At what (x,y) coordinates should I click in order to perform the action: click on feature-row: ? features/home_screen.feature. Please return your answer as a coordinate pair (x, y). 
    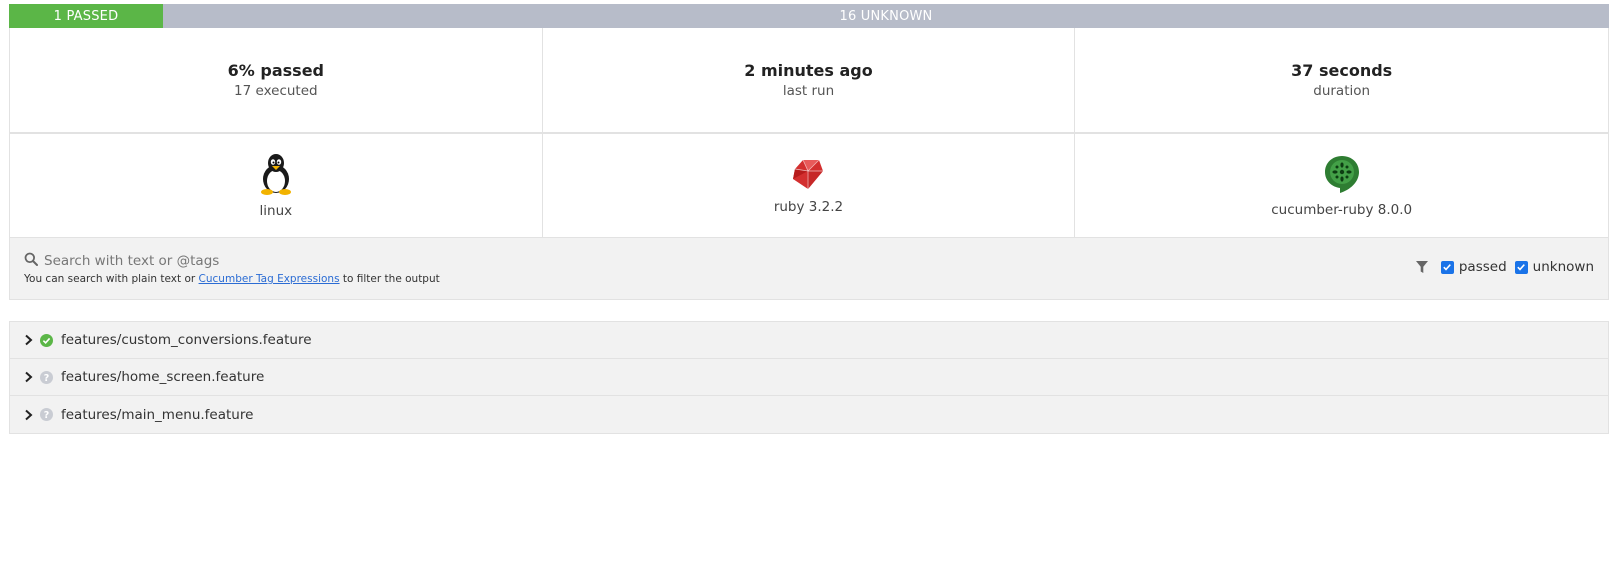
    Looking at the image, I should click on (809, 377).